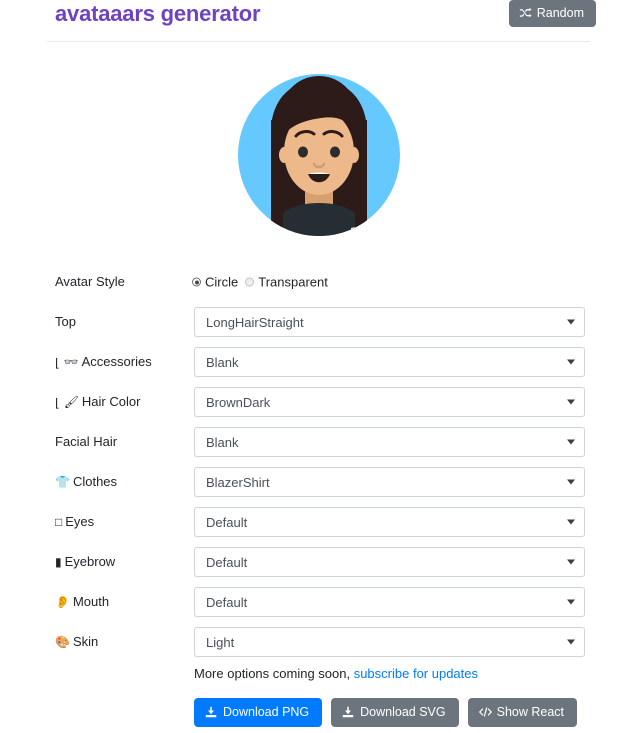 The height and width of the screenshot is (733, 637). I want to click on tshirt-icon: 👕, so click(62, 482).